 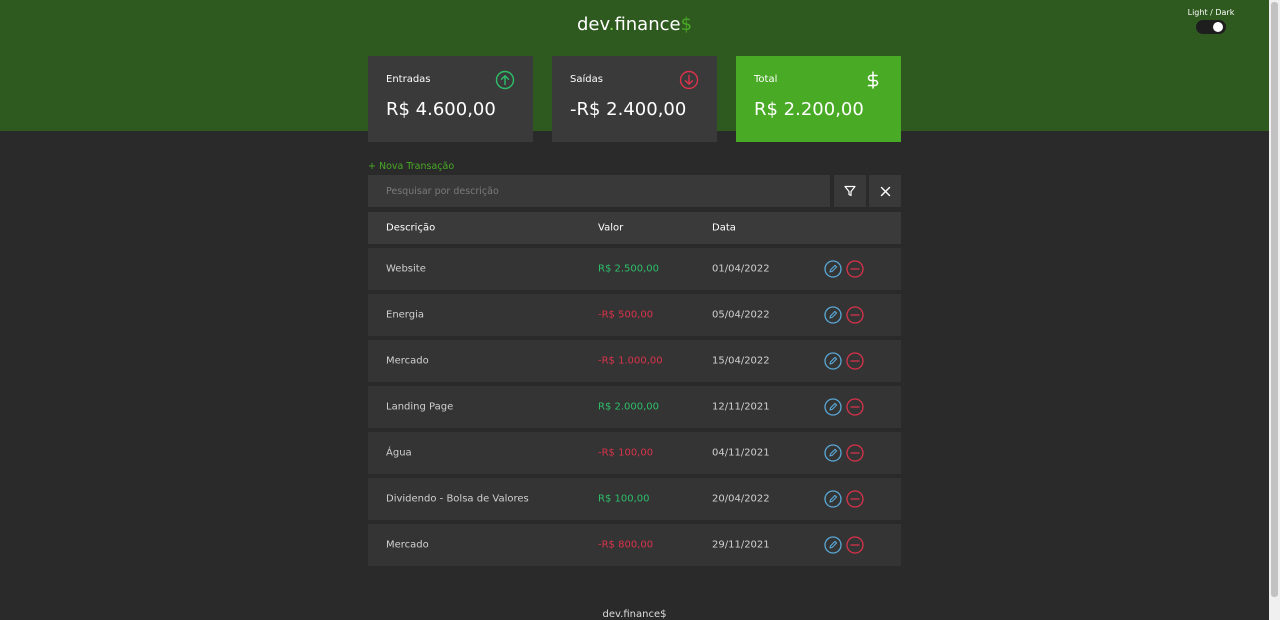 I want to click on header-date: Data, so click(x=724, y=228).